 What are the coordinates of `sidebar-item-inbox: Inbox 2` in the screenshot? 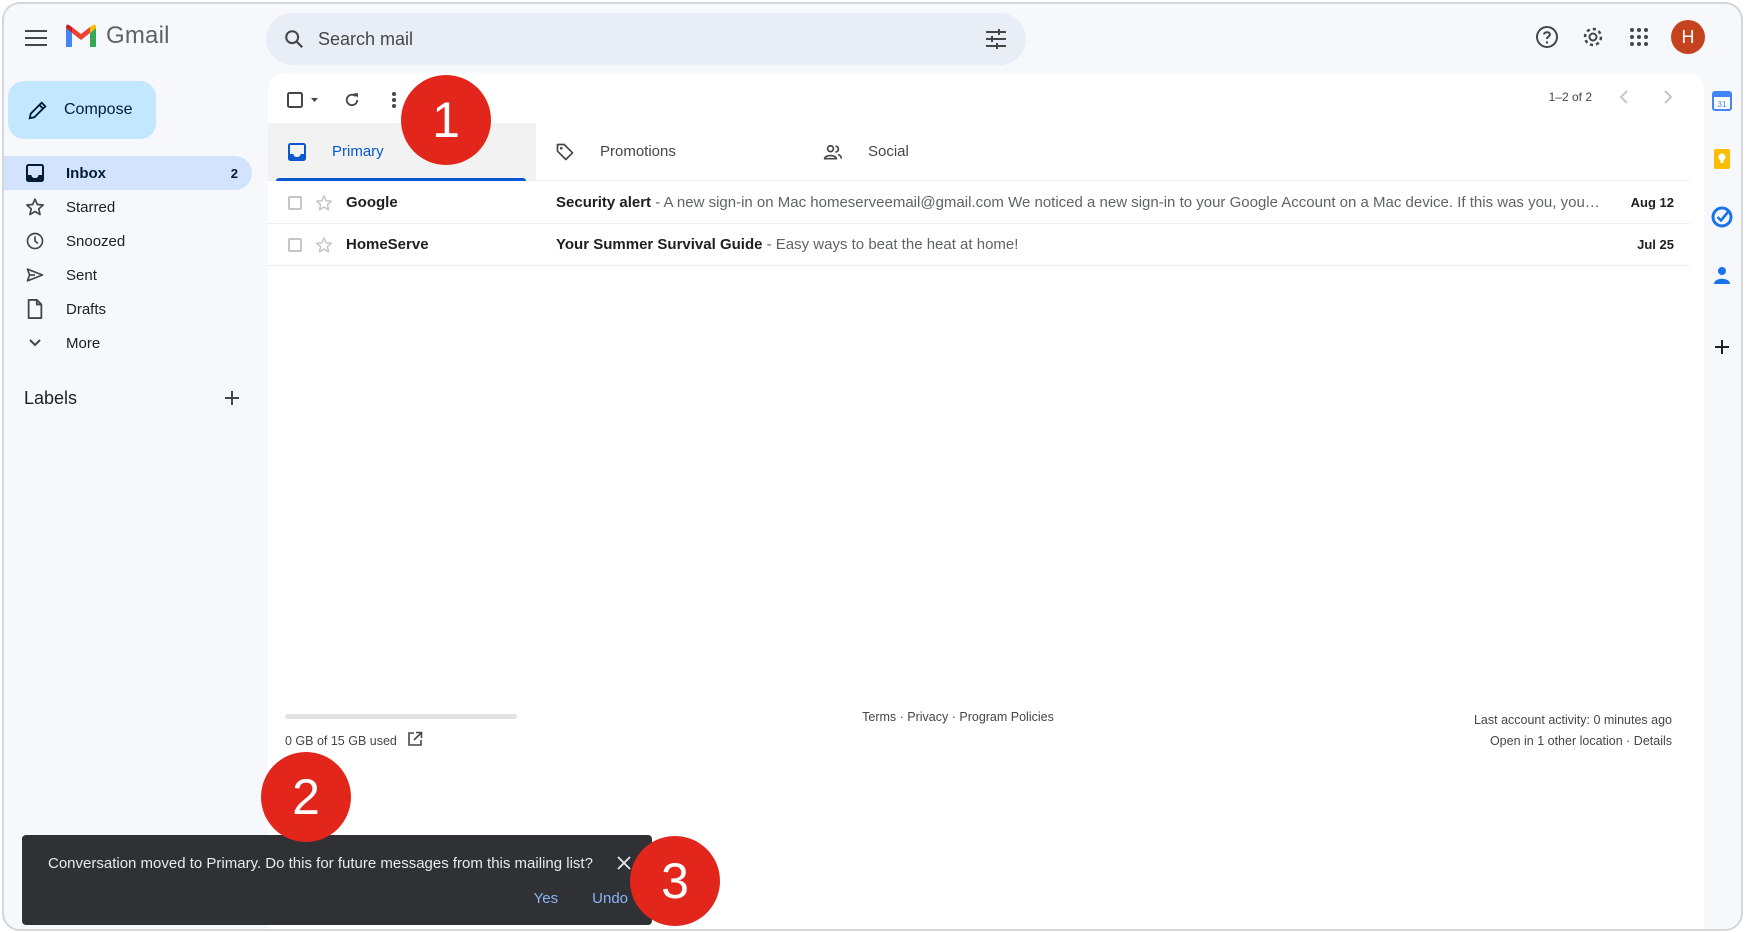 It's located at (128, 173).